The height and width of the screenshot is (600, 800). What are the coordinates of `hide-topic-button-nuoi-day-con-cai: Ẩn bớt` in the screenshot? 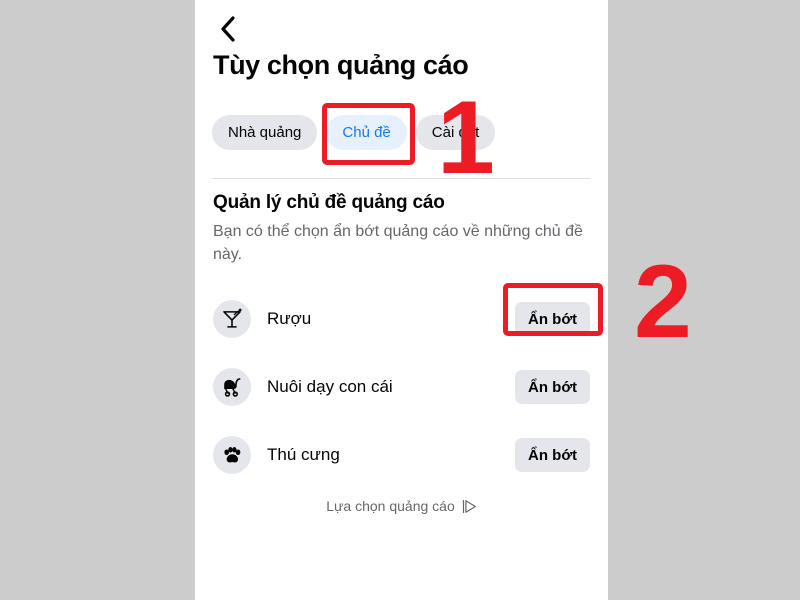 It's located at (552, 387).